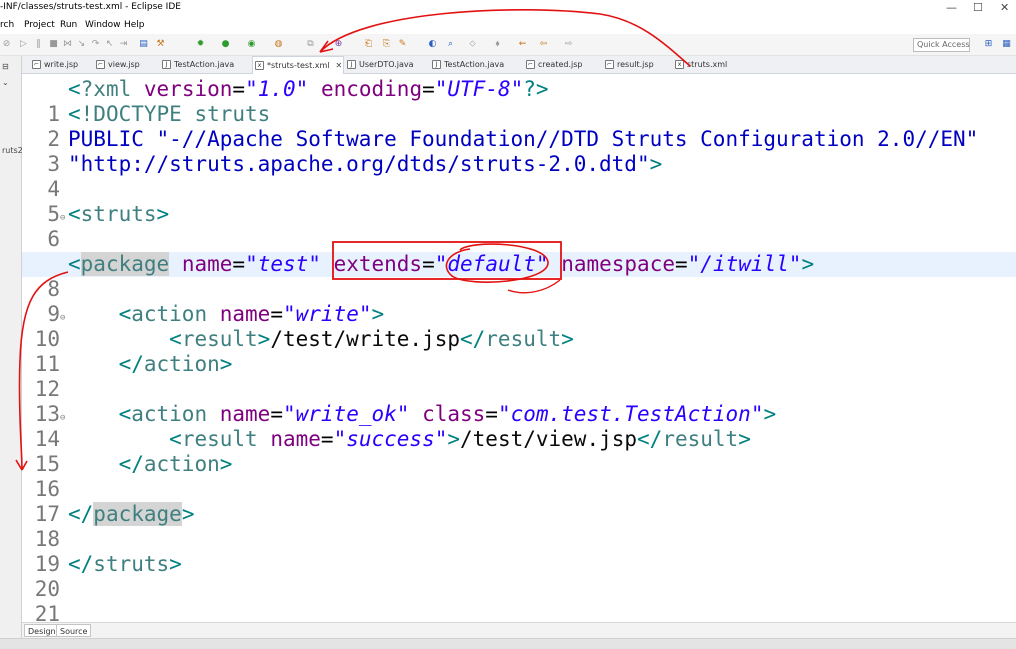 The image size is (1016, 649). Describe the element at coordinates (519, 351) in the screenshot. I see `code-line: 11 <result>/test/write.jsp</result>` at that location.